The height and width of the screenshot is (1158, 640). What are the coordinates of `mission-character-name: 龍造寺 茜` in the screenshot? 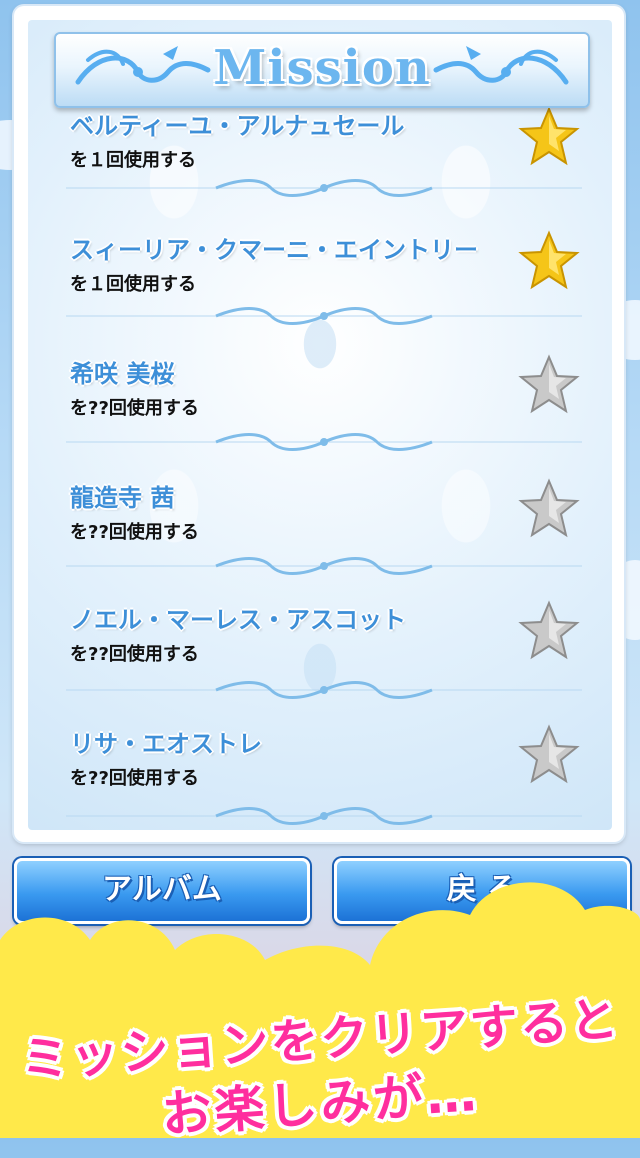 It's located at (122, 498).